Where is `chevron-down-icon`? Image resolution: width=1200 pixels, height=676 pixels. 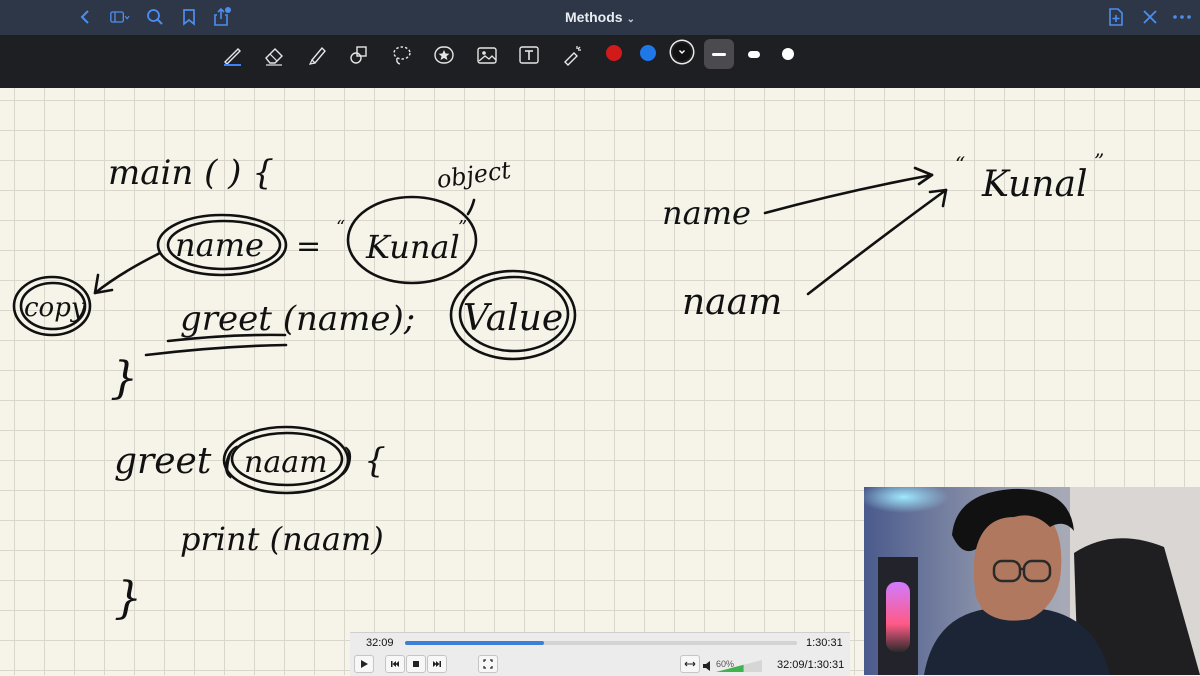
chevron-down-icon is located at coordinates (682, 52).